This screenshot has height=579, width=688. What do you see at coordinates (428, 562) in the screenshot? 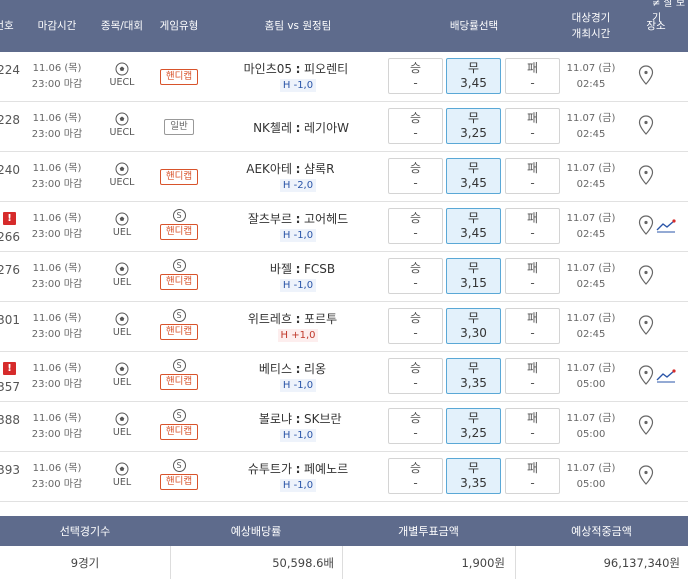
I see `summary-stake: 1,900원` at bounding box center [428, 562].